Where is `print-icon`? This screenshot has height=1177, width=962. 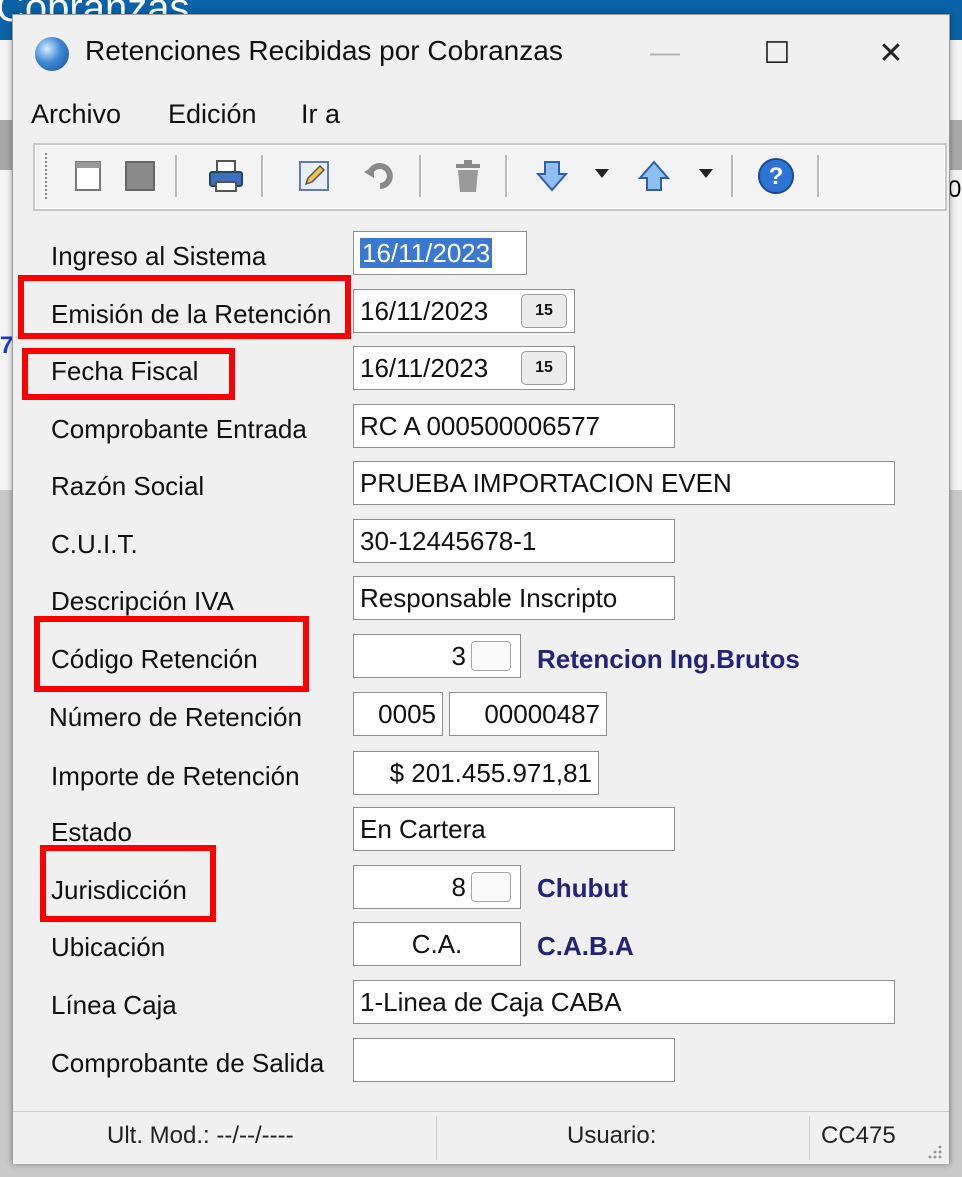 print-icon is located at coordinates (226, 176).